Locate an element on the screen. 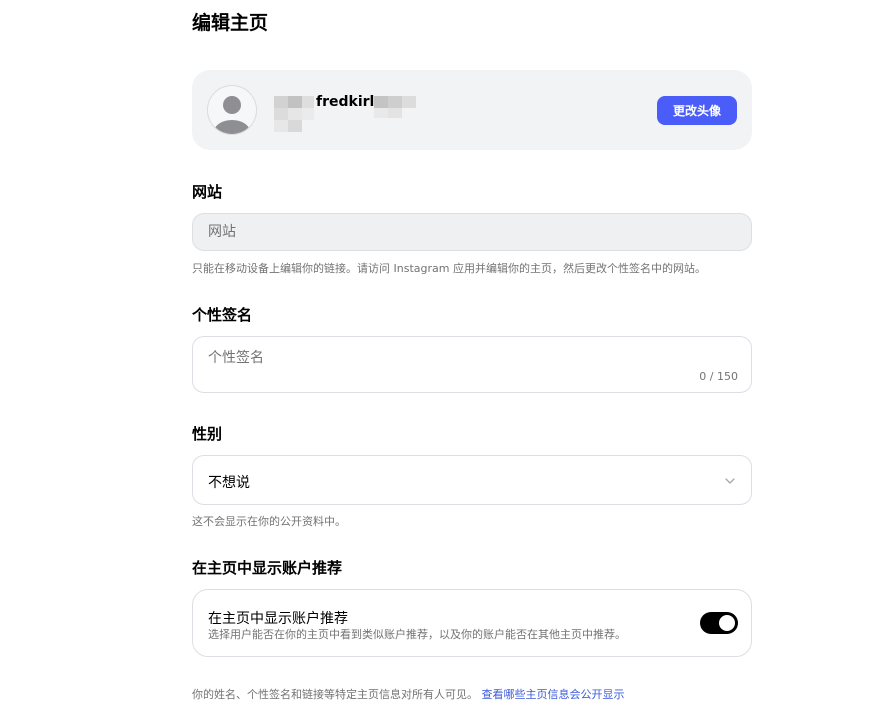 This screenshot has width=895, height=709. gender-help-text: 这不会显示在你的公开资料中。 is located at coordinates (269, 521).